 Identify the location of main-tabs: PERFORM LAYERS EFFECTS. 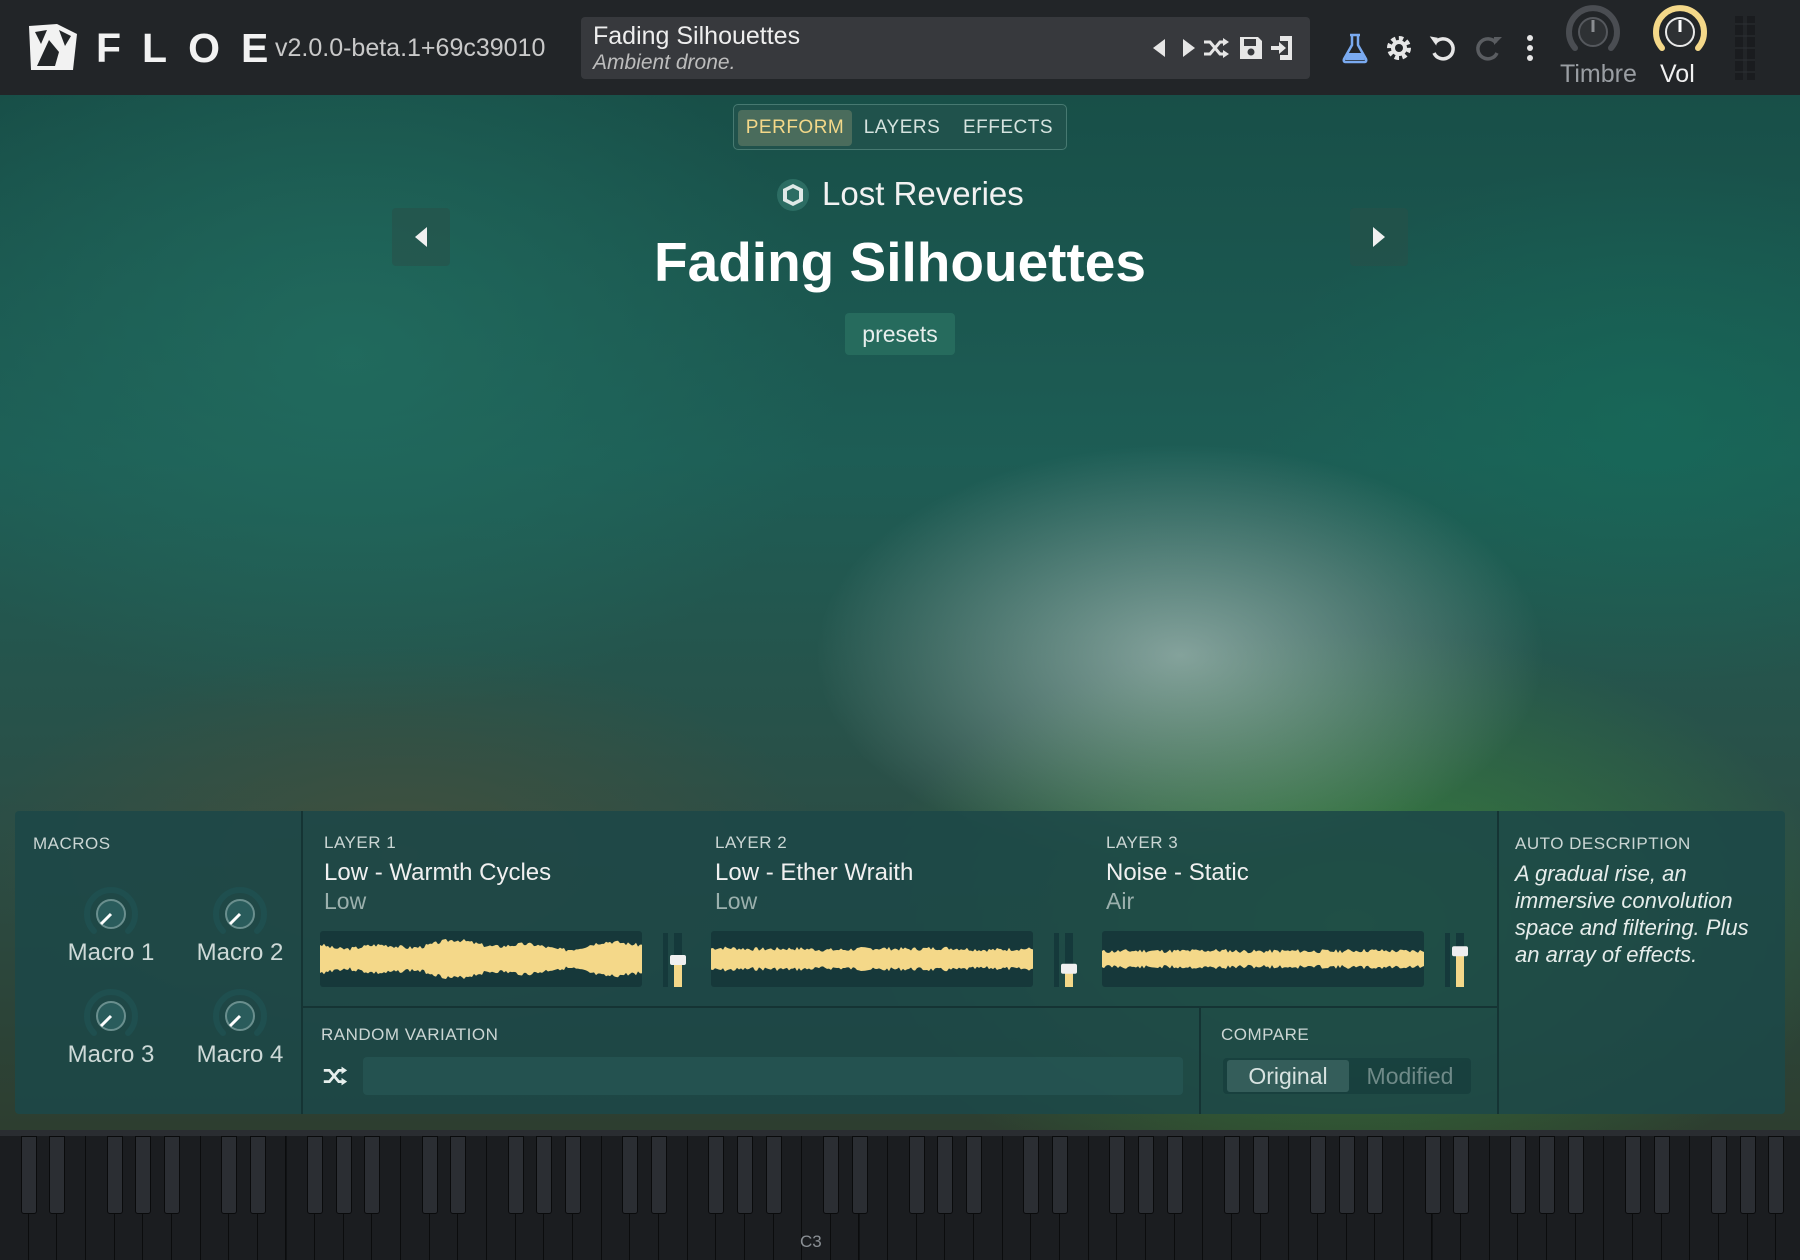
(900, 127).